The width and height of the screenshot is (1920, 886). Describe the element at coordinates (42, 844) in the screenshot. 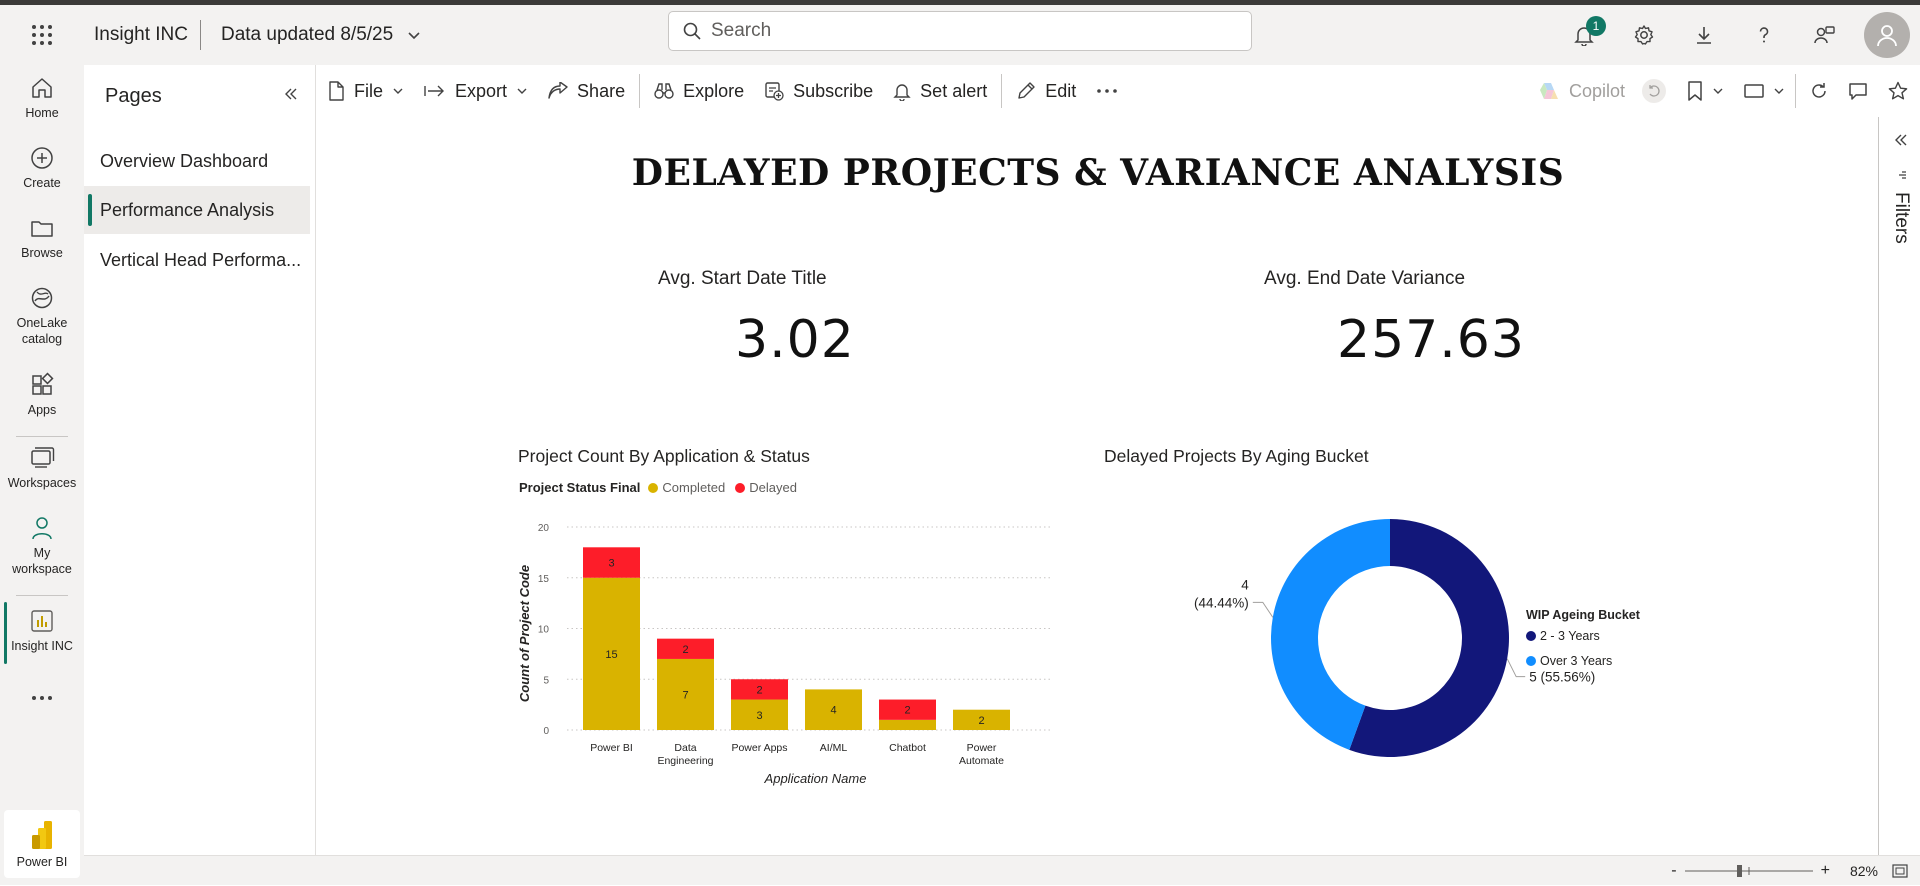

I see `power-bi-switcher: Power BI` at that location.